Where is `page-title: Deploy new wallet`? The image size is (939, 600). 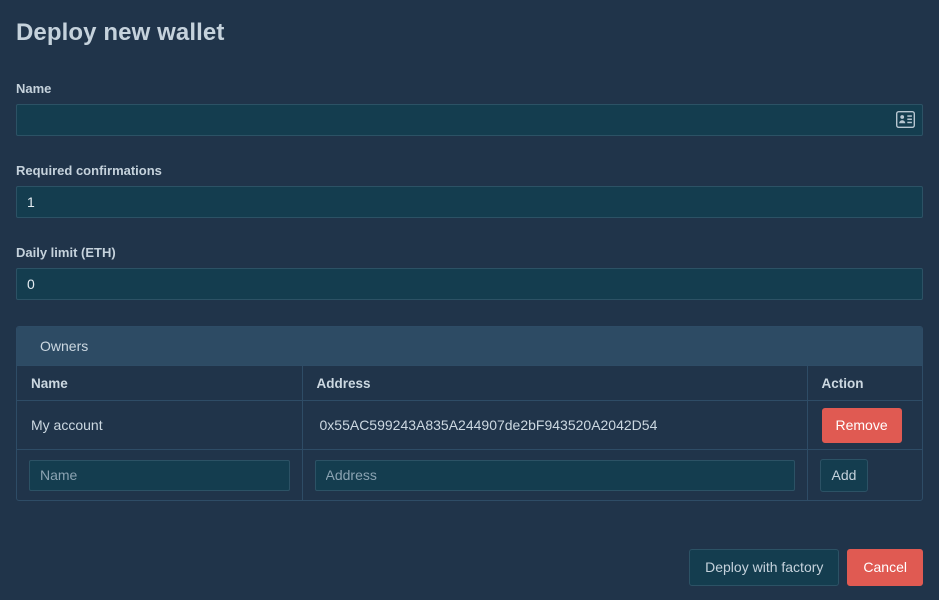
page-title: Deploy new wallet is located at coordinates (120, 32).